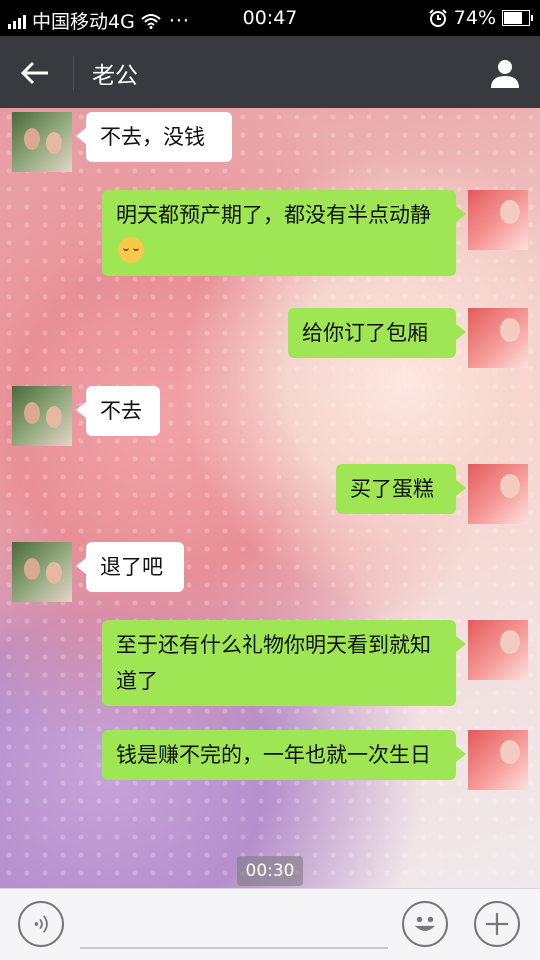 The image size is (540, 960). I want to click on message-text: 买了蛋糕, so click(392, 489).